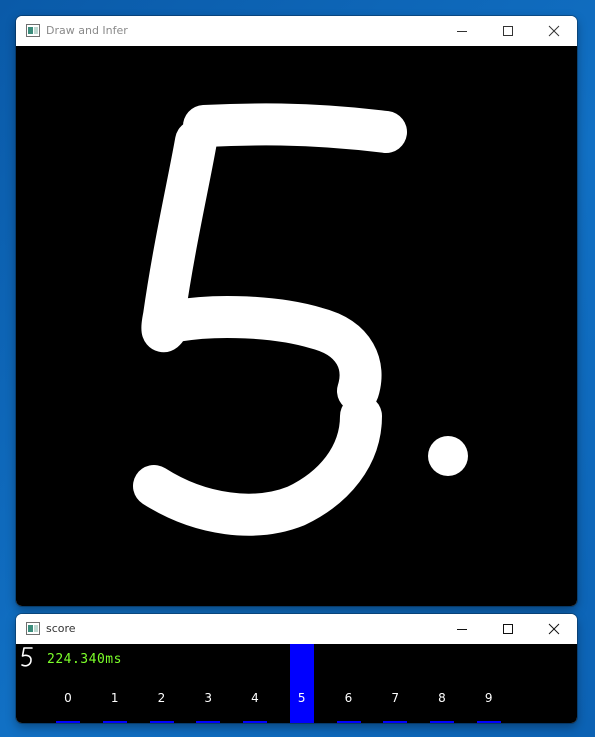 The image size is (595, 737). Describe the element at coordinates (255, 698) in the screenshot. I see `class-label-4: 4` at that location.